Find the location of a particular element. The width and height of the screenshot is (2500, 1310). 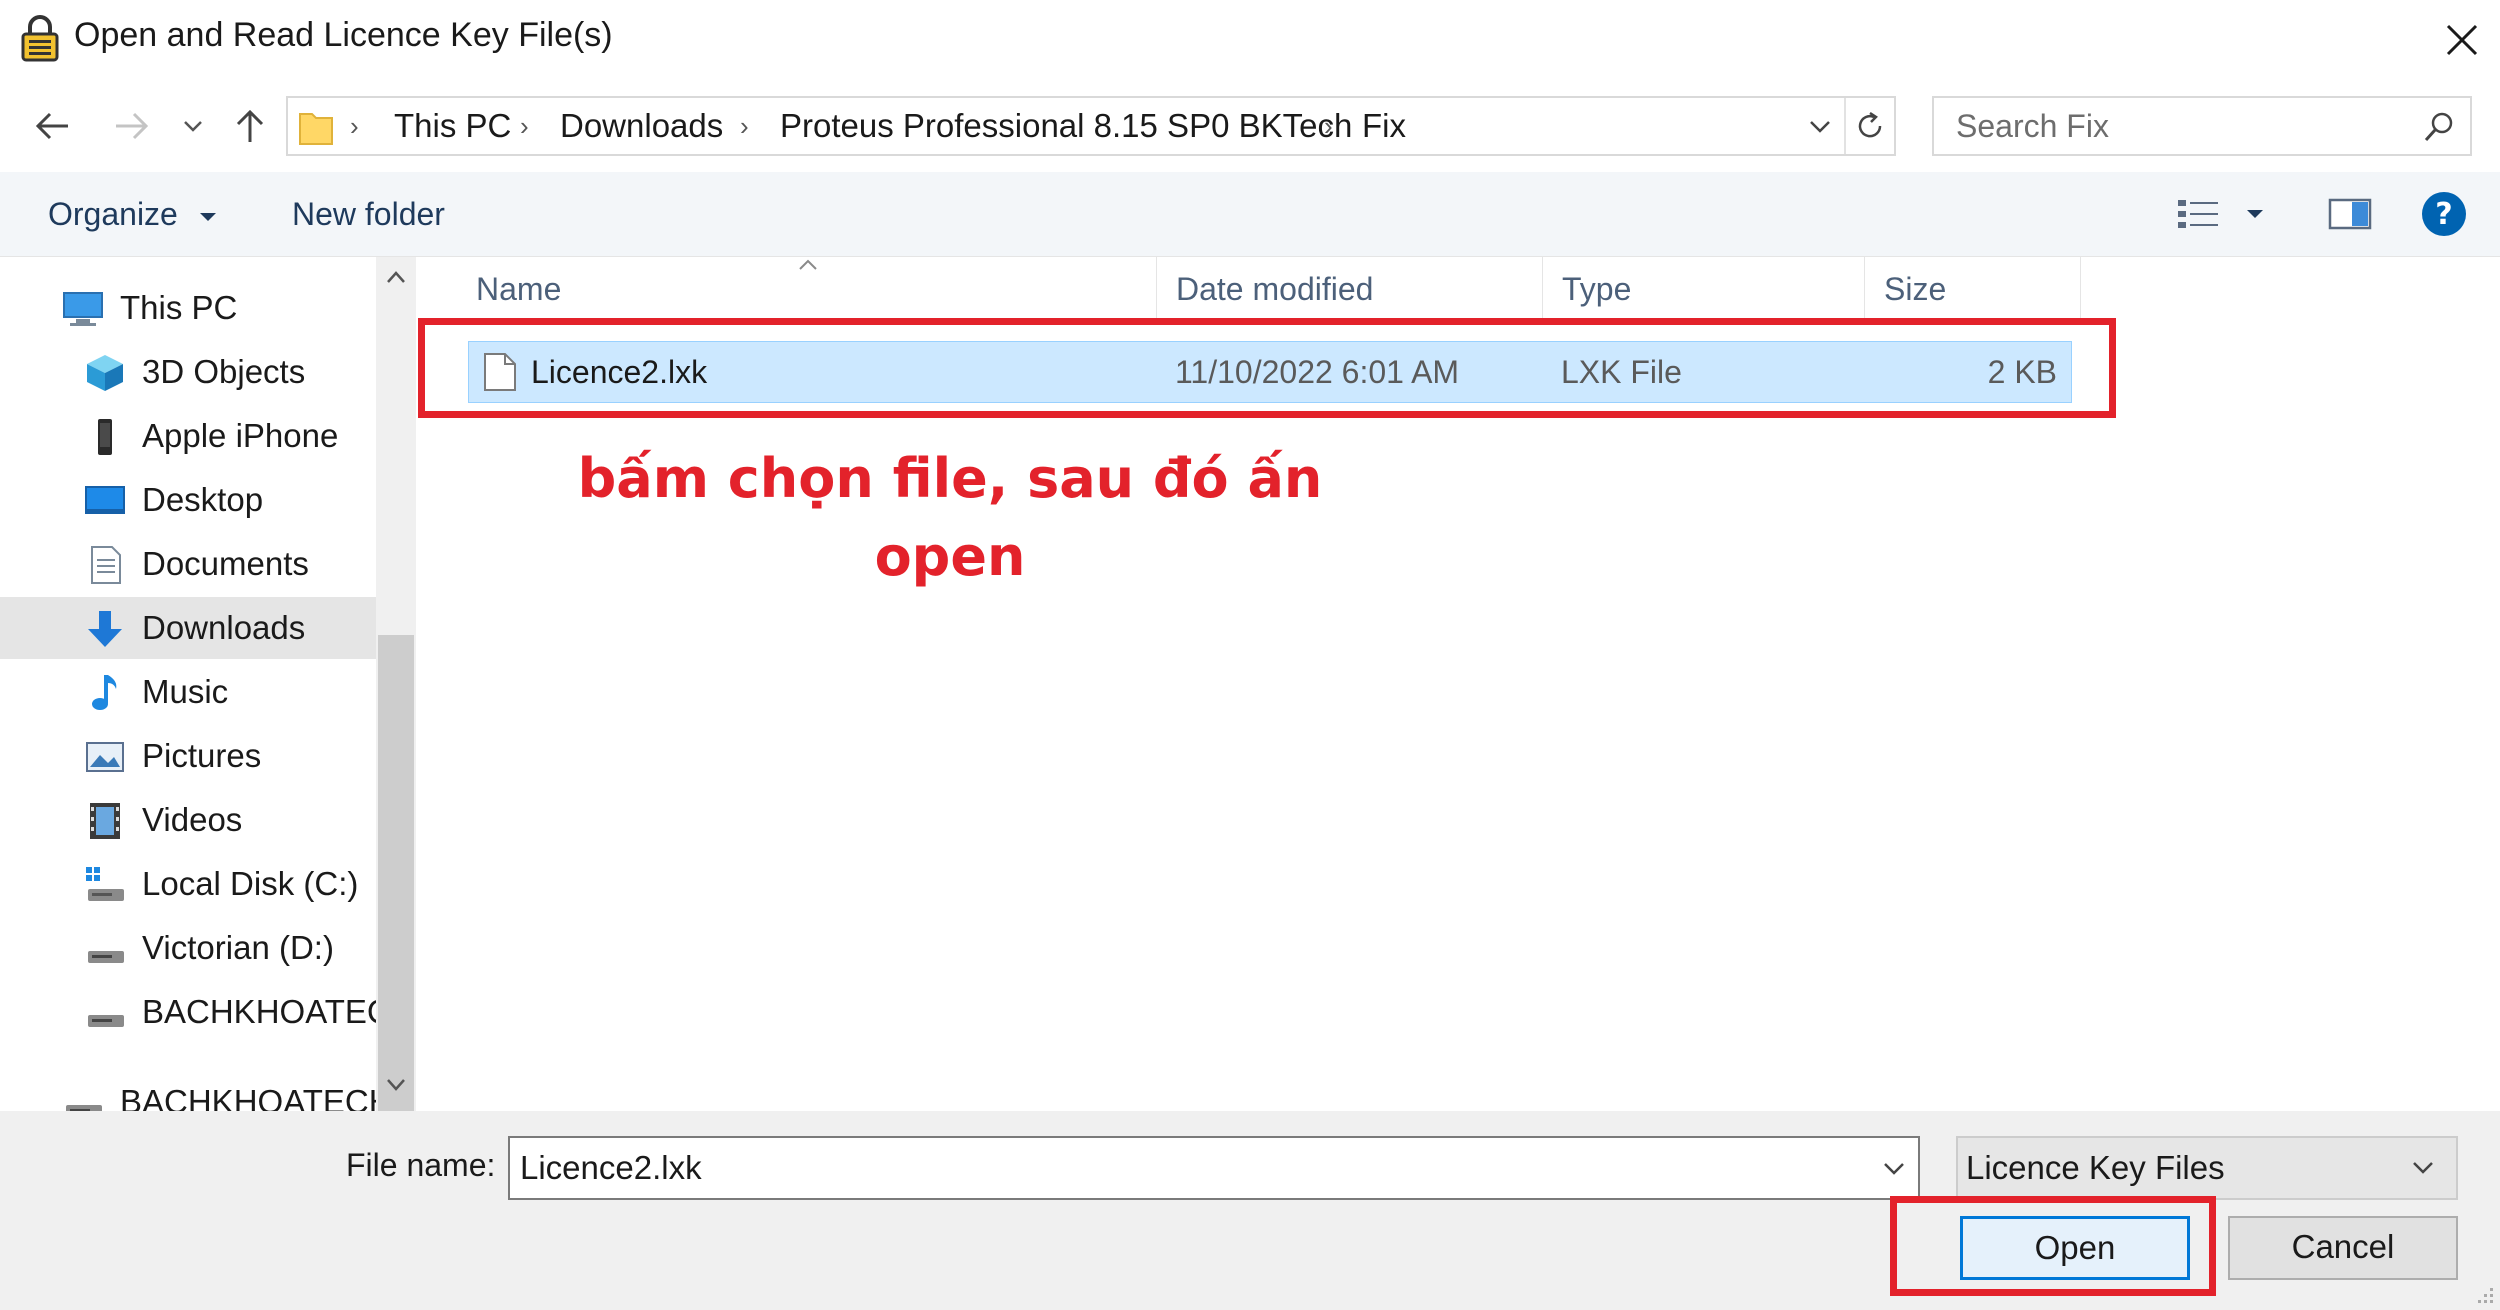

nav-item-bachkhoatech: BACHKHOATECH is located at coordinates (188, 1091).